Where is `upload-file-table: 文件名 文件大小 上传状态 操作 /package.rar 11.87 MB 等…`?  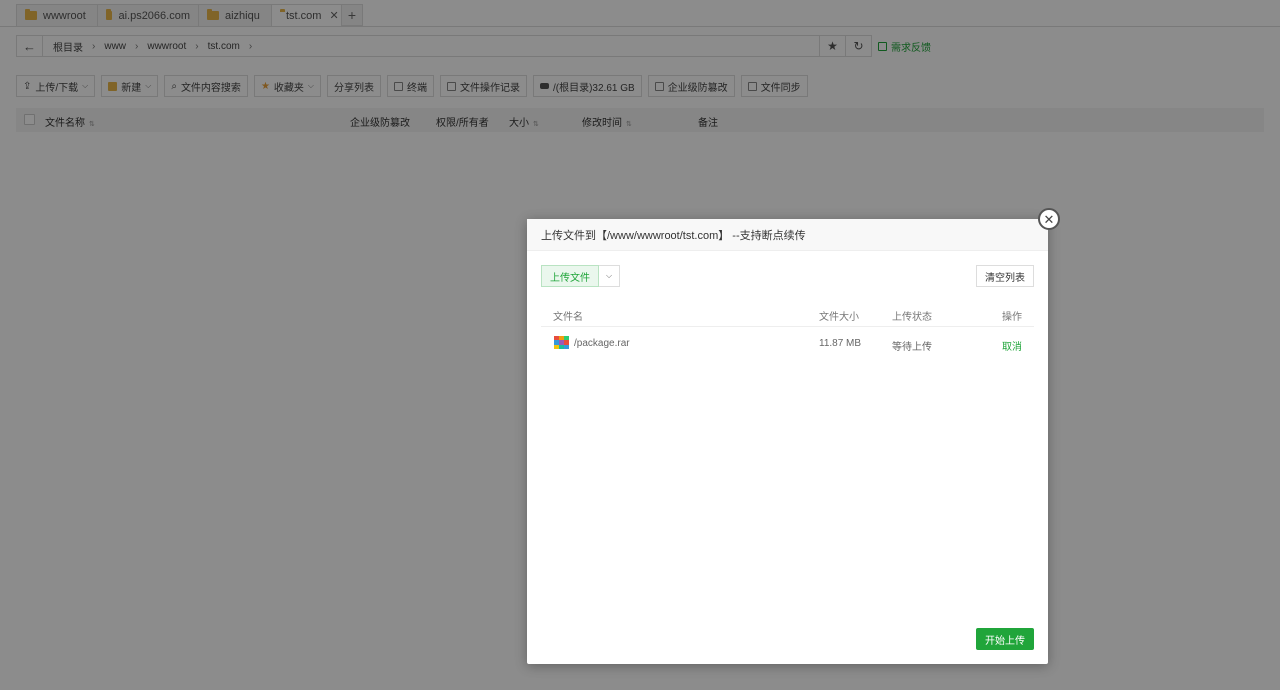 upload-file-table: 文件名 文件大小 上传状态 操作 /package.rar 11.87 MB 等… is located at coordinates (787, 330).